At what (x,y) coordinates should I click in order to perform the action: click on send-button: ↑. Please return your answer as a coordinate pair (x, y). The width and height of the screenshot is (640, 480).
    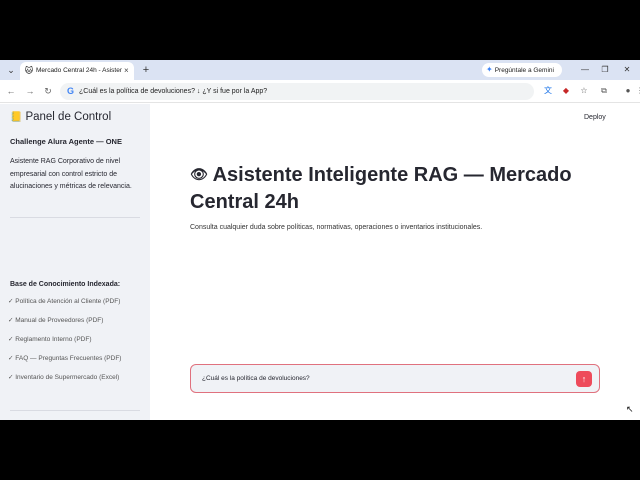
    Looking at the image, I should click on (584, 379).